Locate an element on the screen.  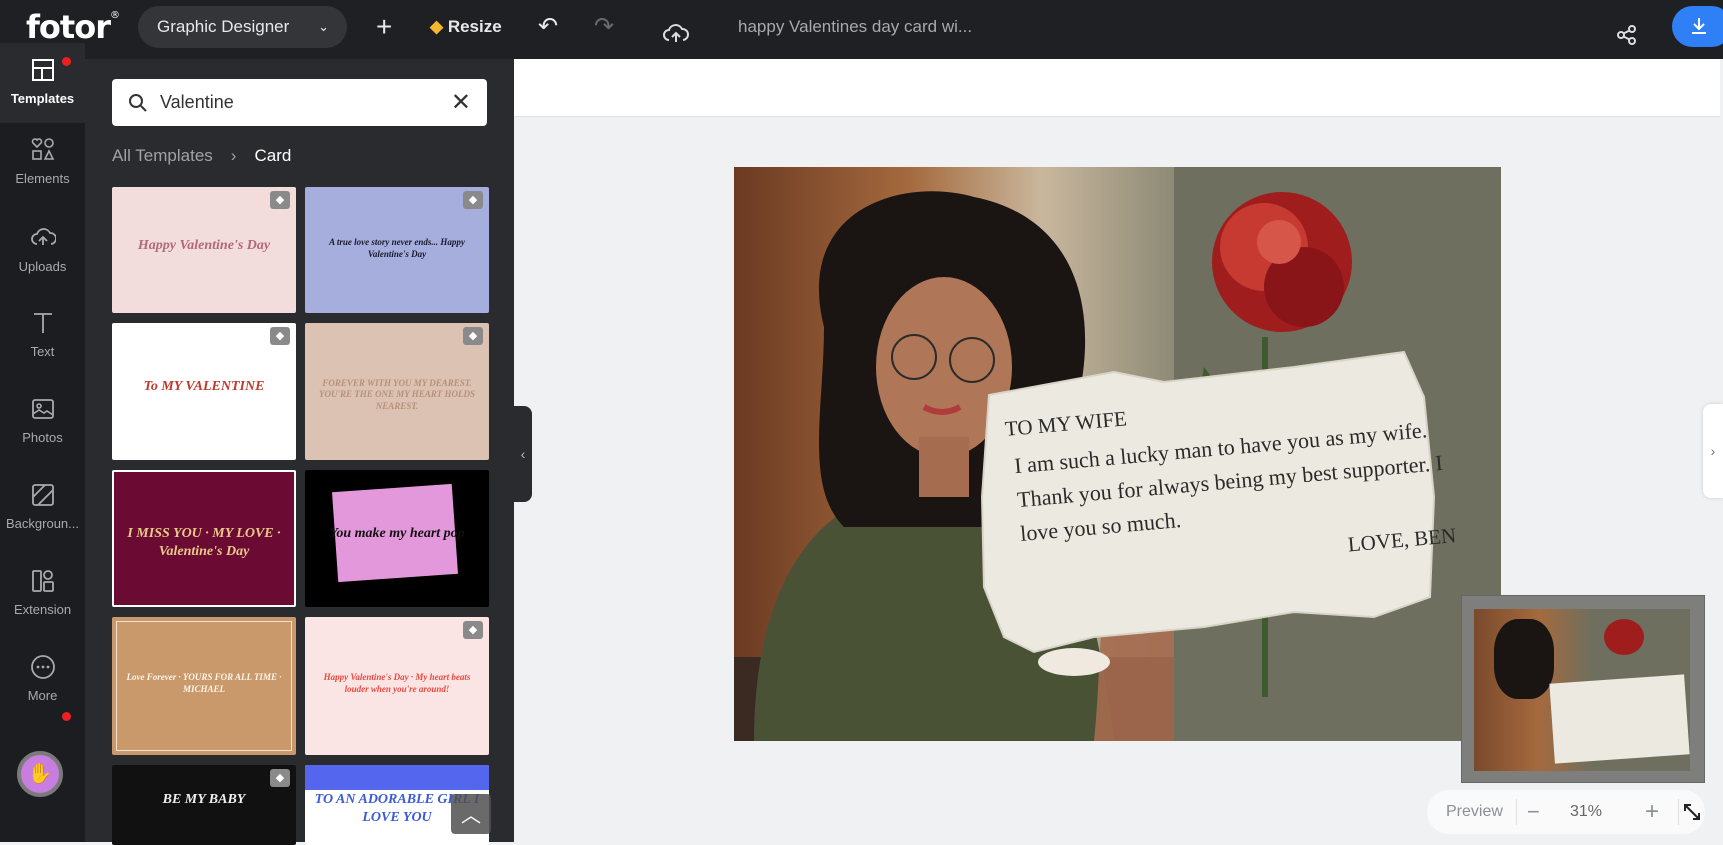
redo-icon: ↷ is located at coordinates (604, 27).